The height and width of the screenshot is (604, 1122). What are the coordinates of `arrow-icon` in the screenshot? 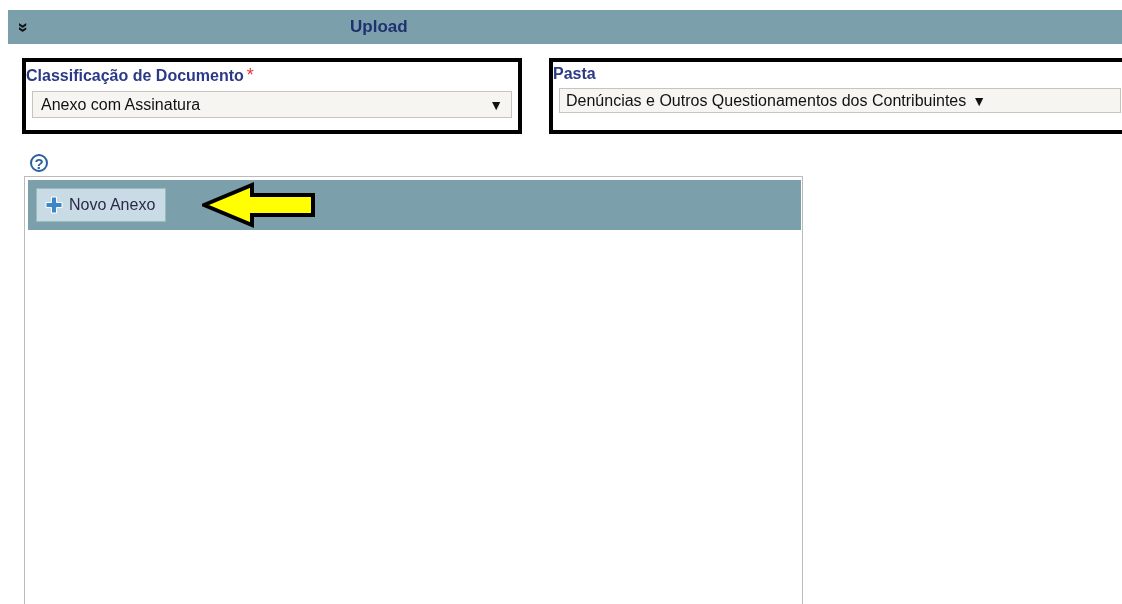 It's located at (259, 204).